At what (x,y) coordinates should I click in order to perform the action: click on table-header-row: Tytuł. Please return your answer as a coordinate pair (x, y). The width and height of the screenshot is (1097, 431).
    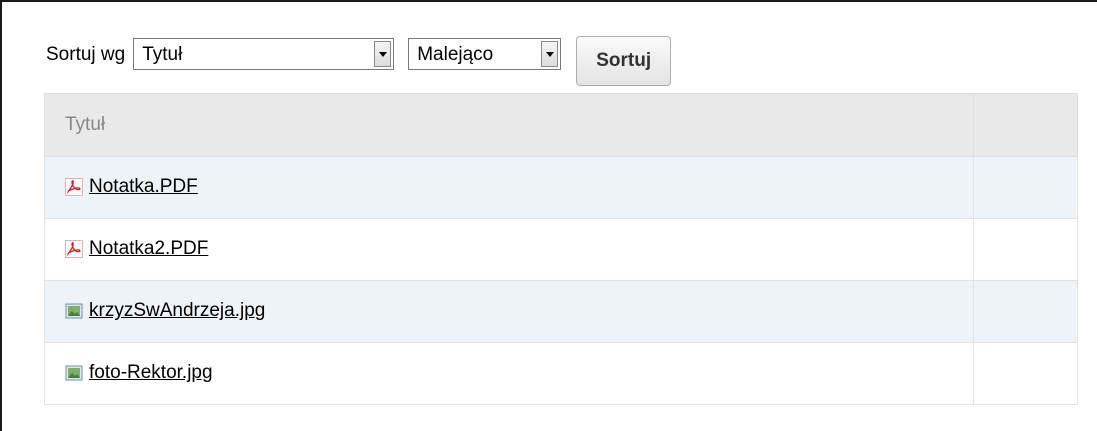
    Looking at the image, I should click on (561, 125).